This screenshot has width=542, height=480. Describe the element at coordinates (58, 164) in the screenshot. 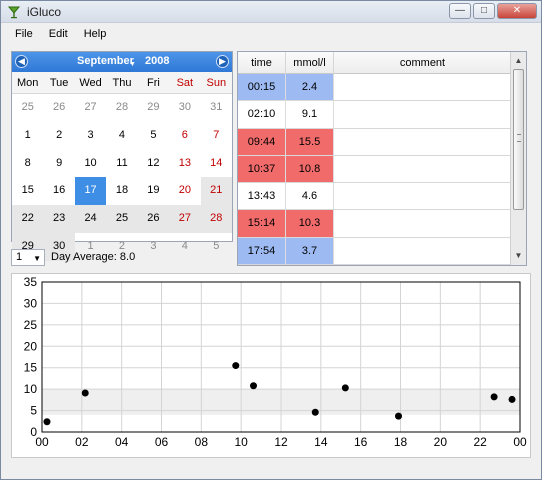

I see `calendar-day: 9` at that location.